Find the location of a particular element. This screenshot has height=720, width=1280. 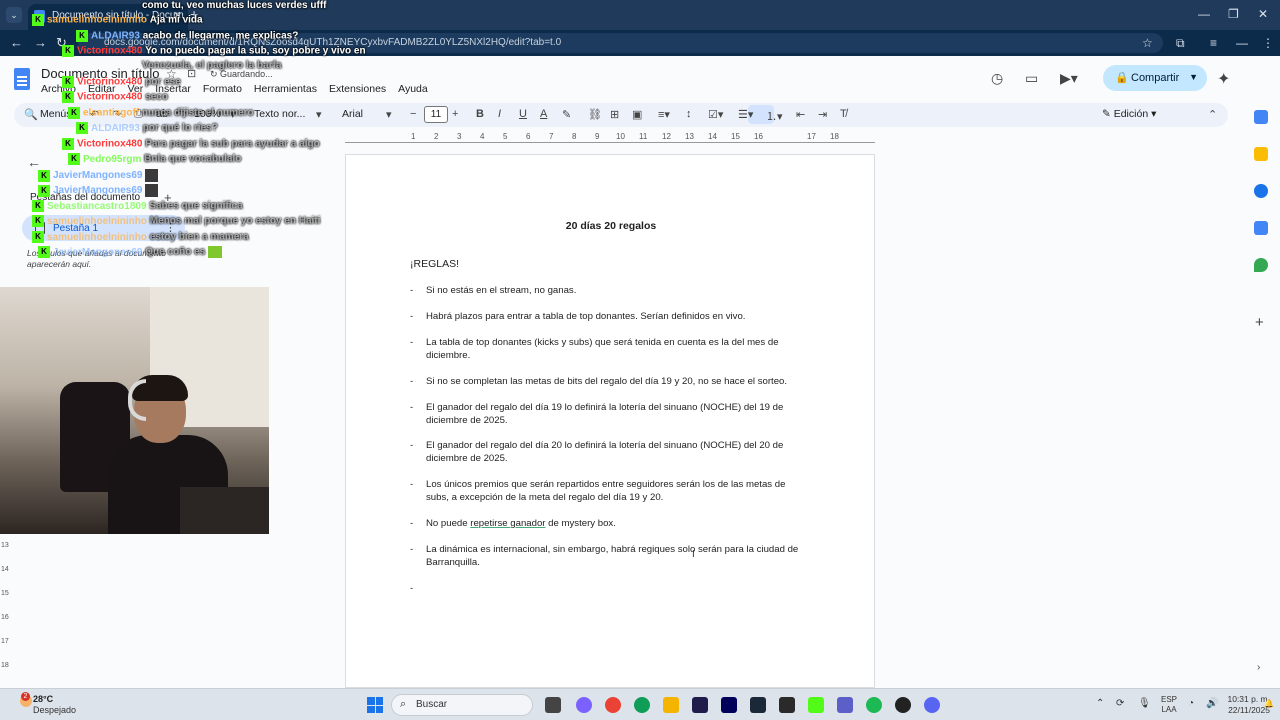

increase-indent-icon: ⇥ is located at coordinates (822, 114).